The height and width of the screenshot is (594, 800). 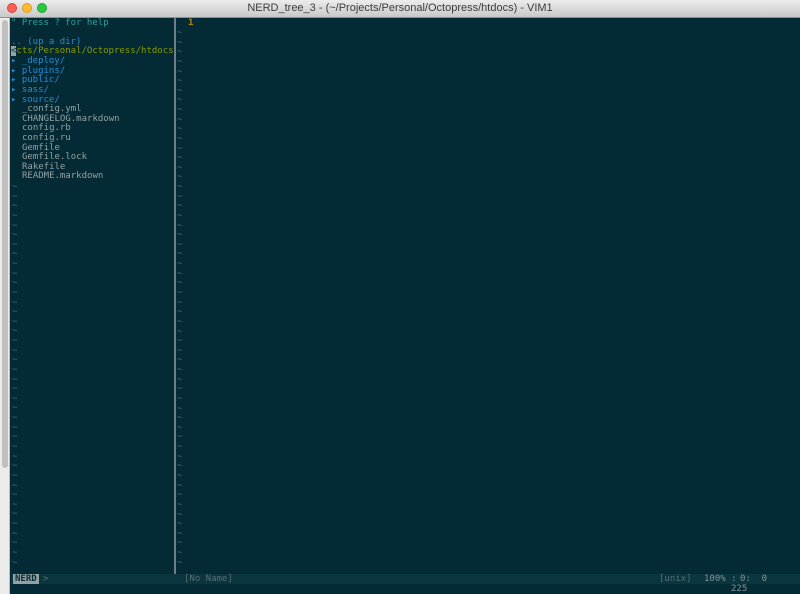 What do you see at coordinates (26, 579) in the screenshot?
I see `mode-indicator: NERD` at bounding box center [26, 579].